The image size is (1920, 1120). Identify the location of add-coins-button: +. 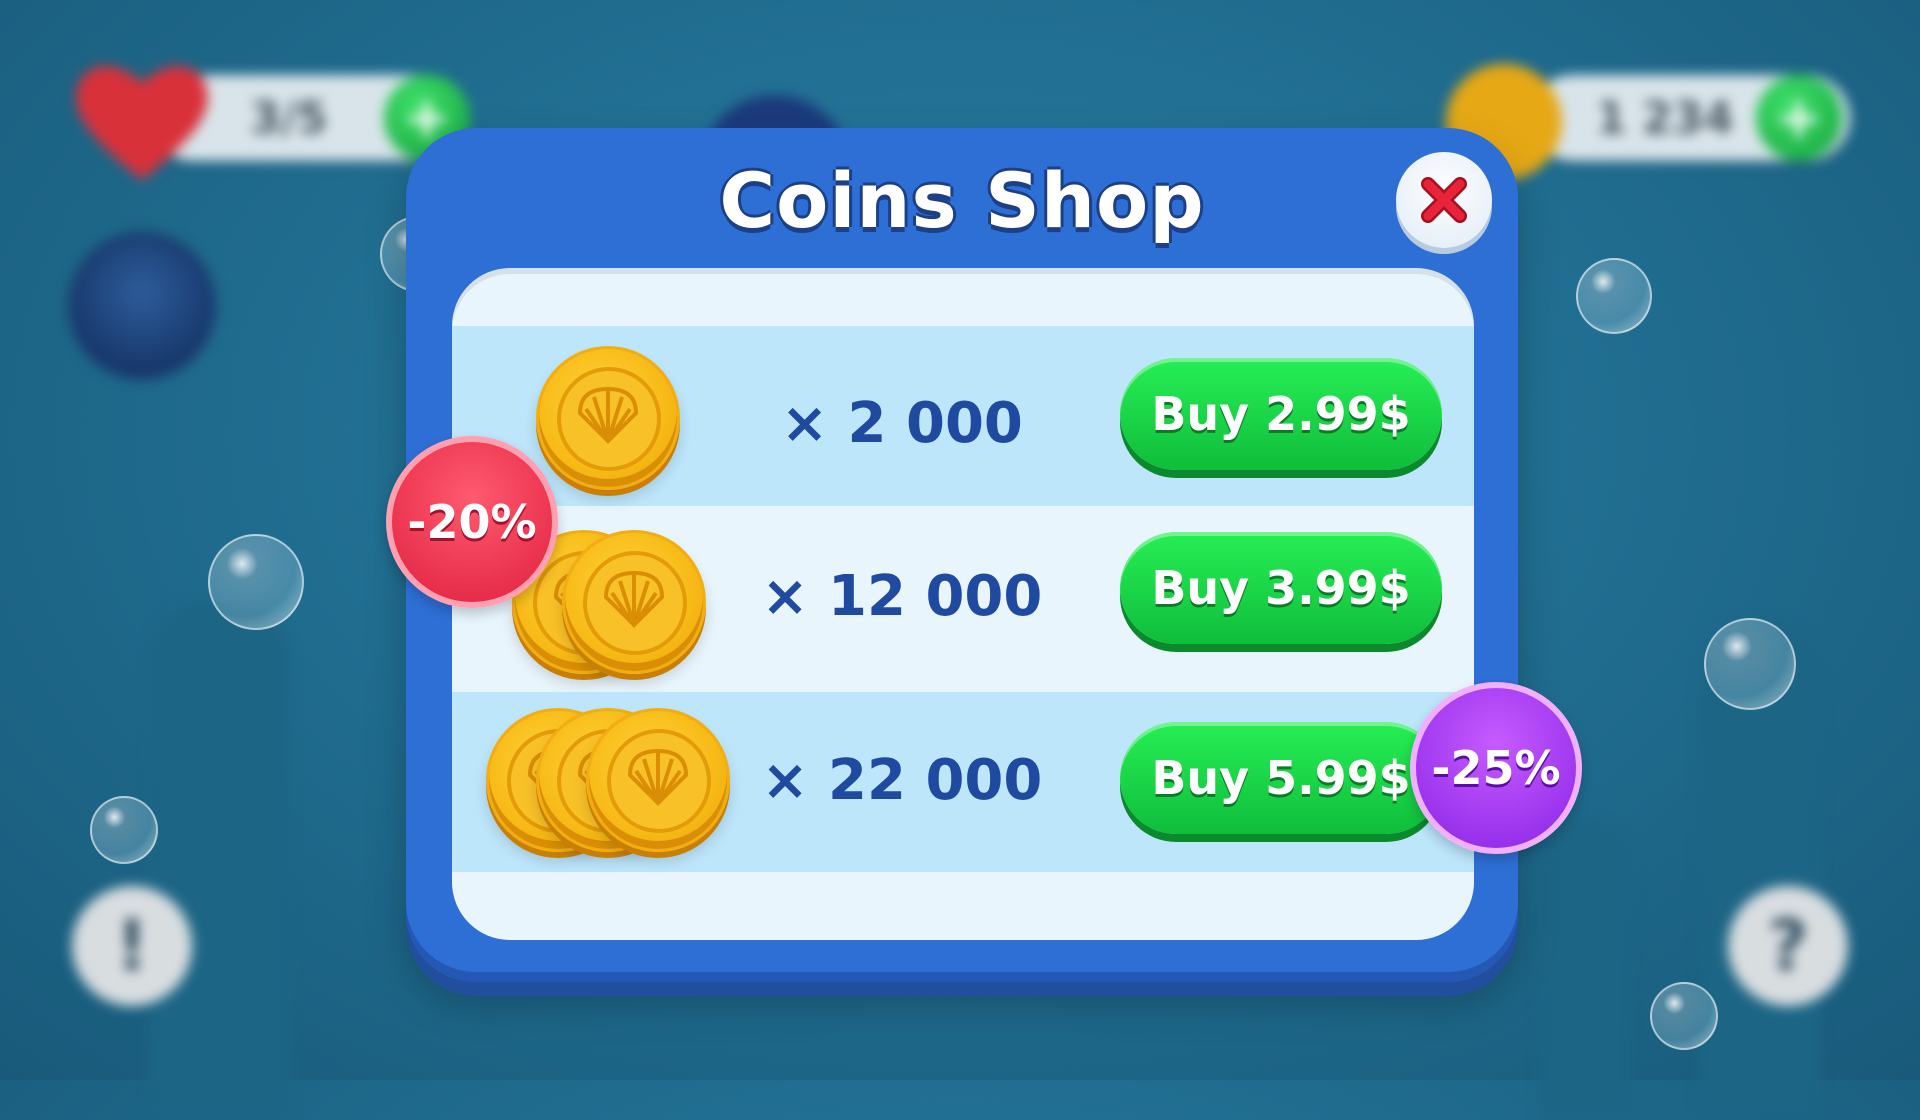
(1799, 118).